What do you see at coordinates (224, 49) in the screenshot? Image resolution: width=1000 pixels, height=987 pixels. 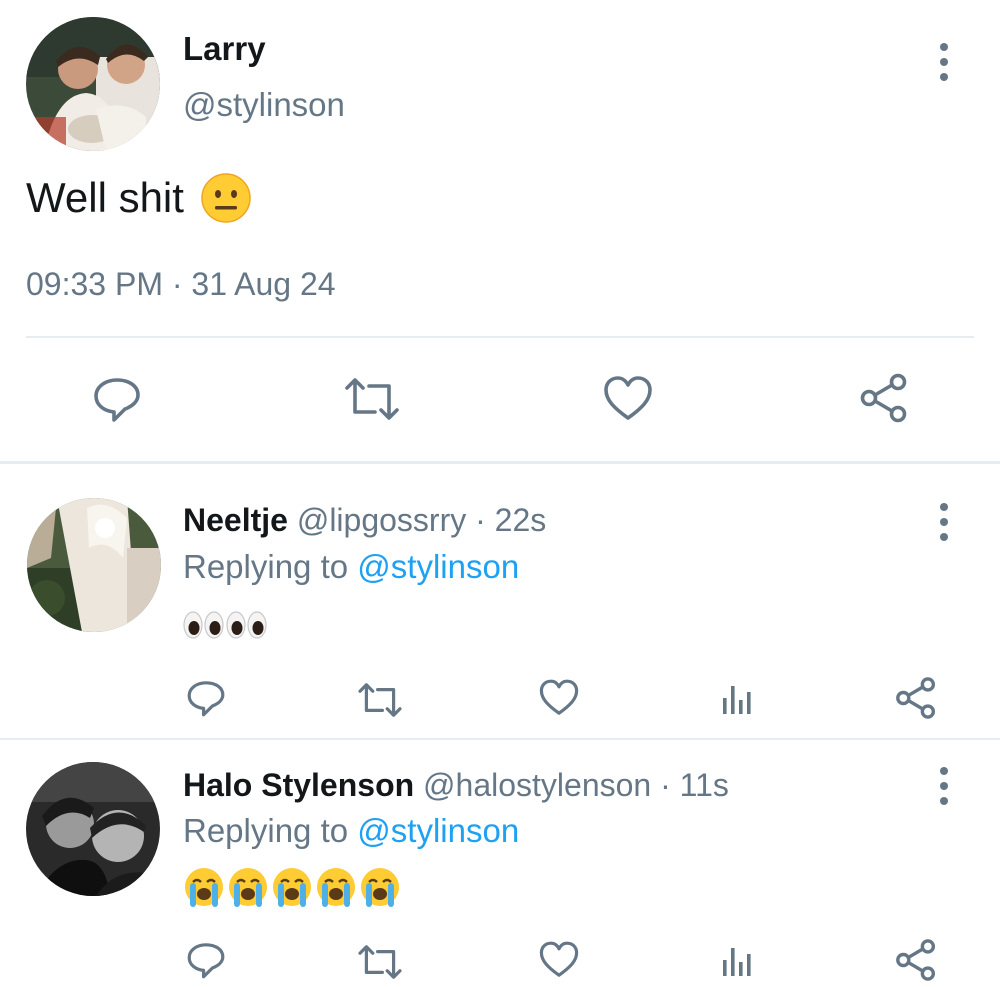 I see `author-name: Larry` at bounding box center [224, 49].